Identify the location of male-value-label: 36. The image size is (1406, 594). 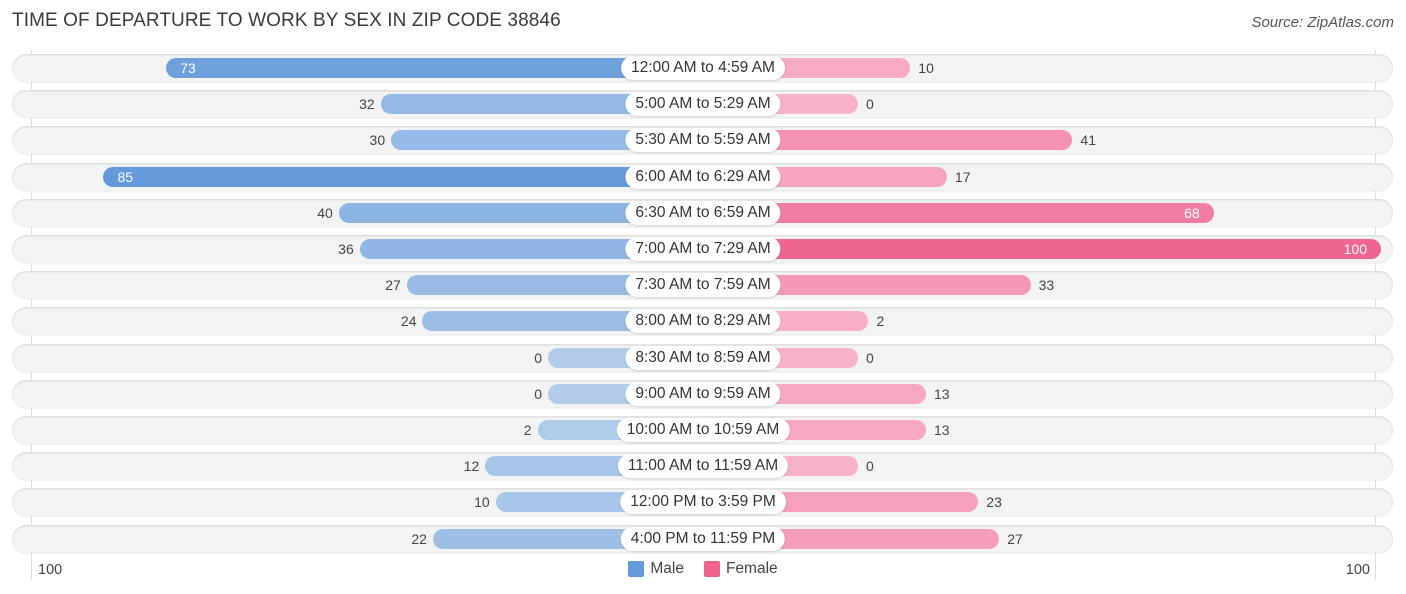
(346, 249).